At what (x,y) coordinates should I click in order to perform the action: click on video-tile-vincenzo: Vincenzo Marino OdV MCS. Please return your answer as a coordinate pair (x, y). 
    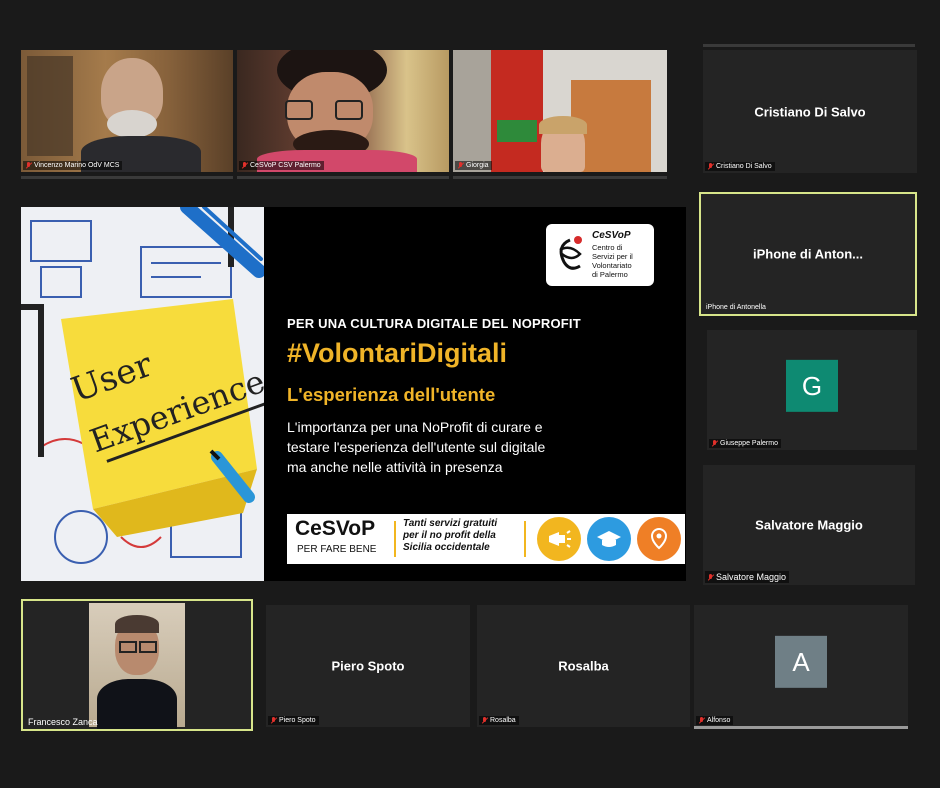
    Looking at the image, I should click on (127, 111).